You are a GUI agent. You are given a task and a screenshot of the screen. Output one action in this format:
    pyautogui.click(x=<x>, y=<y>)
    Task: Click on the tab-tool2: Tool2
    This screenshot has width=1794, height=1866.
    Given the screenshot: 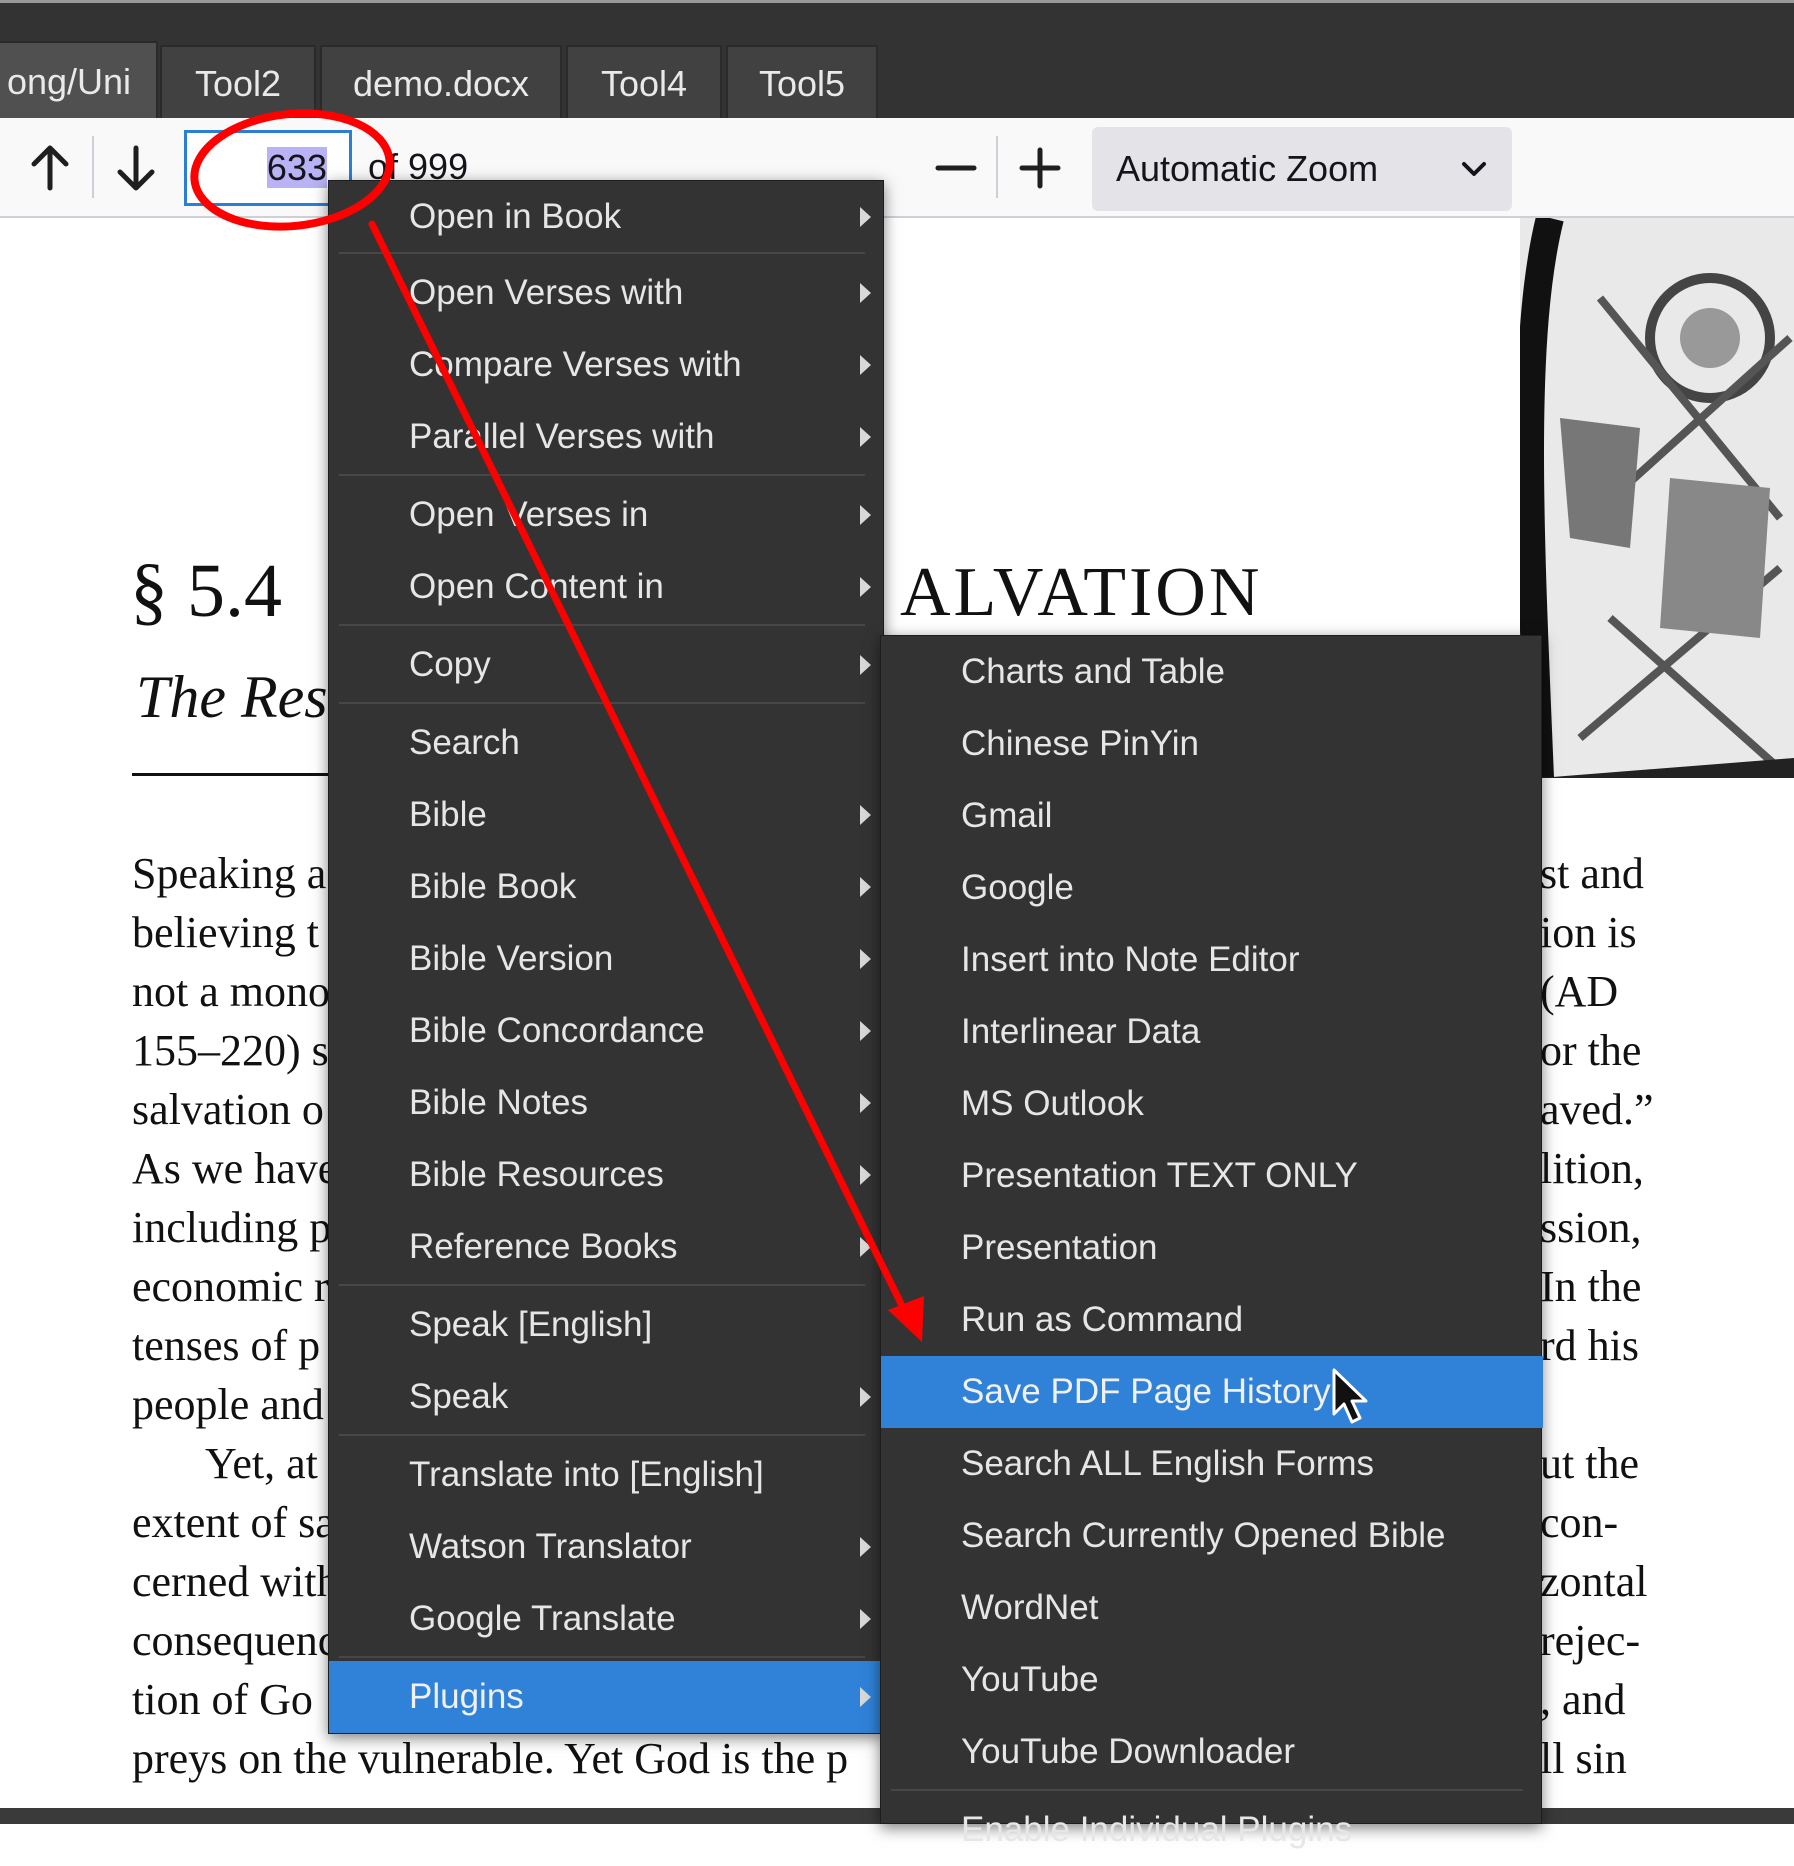 What is the action you would take?
    pyautogui.click(x=238, y=82)
    